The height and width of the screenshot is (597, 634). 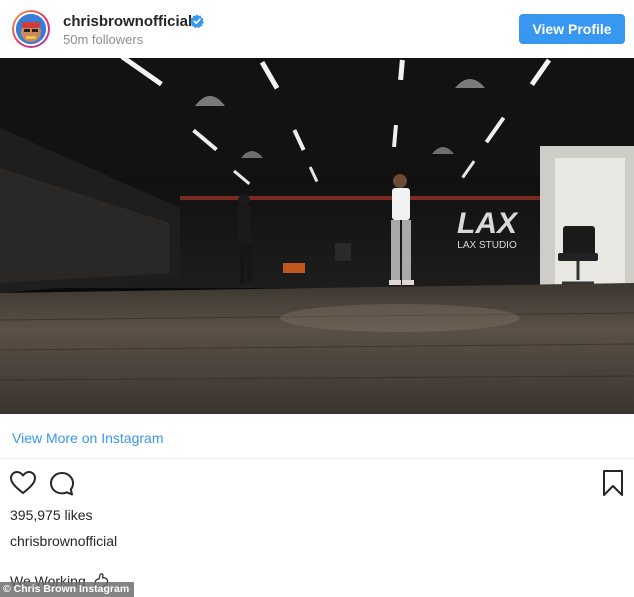 What do you see at coordinates (127, 21) in the screenshot?
I see `profile-username: chrisbrownofficial` at bounding box center [127, 21].